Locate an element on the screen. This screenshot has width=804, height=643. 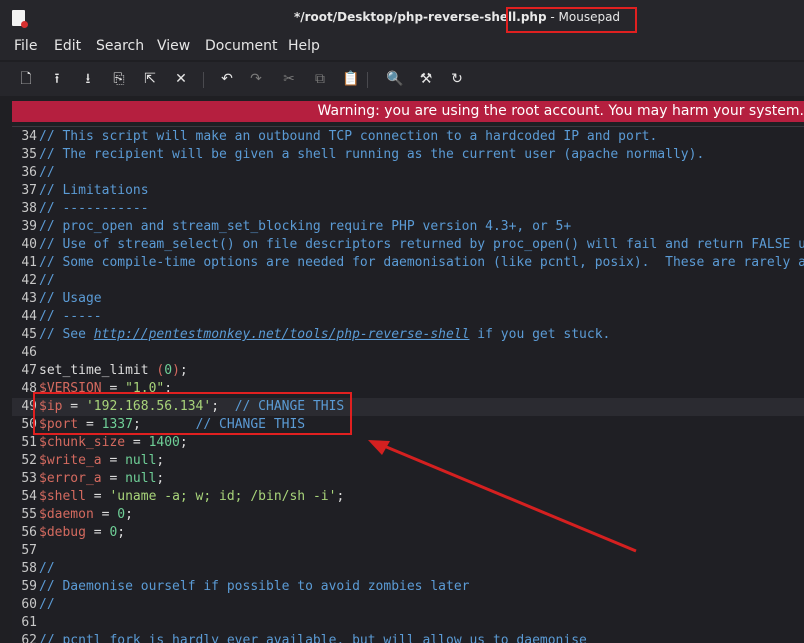
code-line: 38// ----------- is located at coordinates (408, 209).